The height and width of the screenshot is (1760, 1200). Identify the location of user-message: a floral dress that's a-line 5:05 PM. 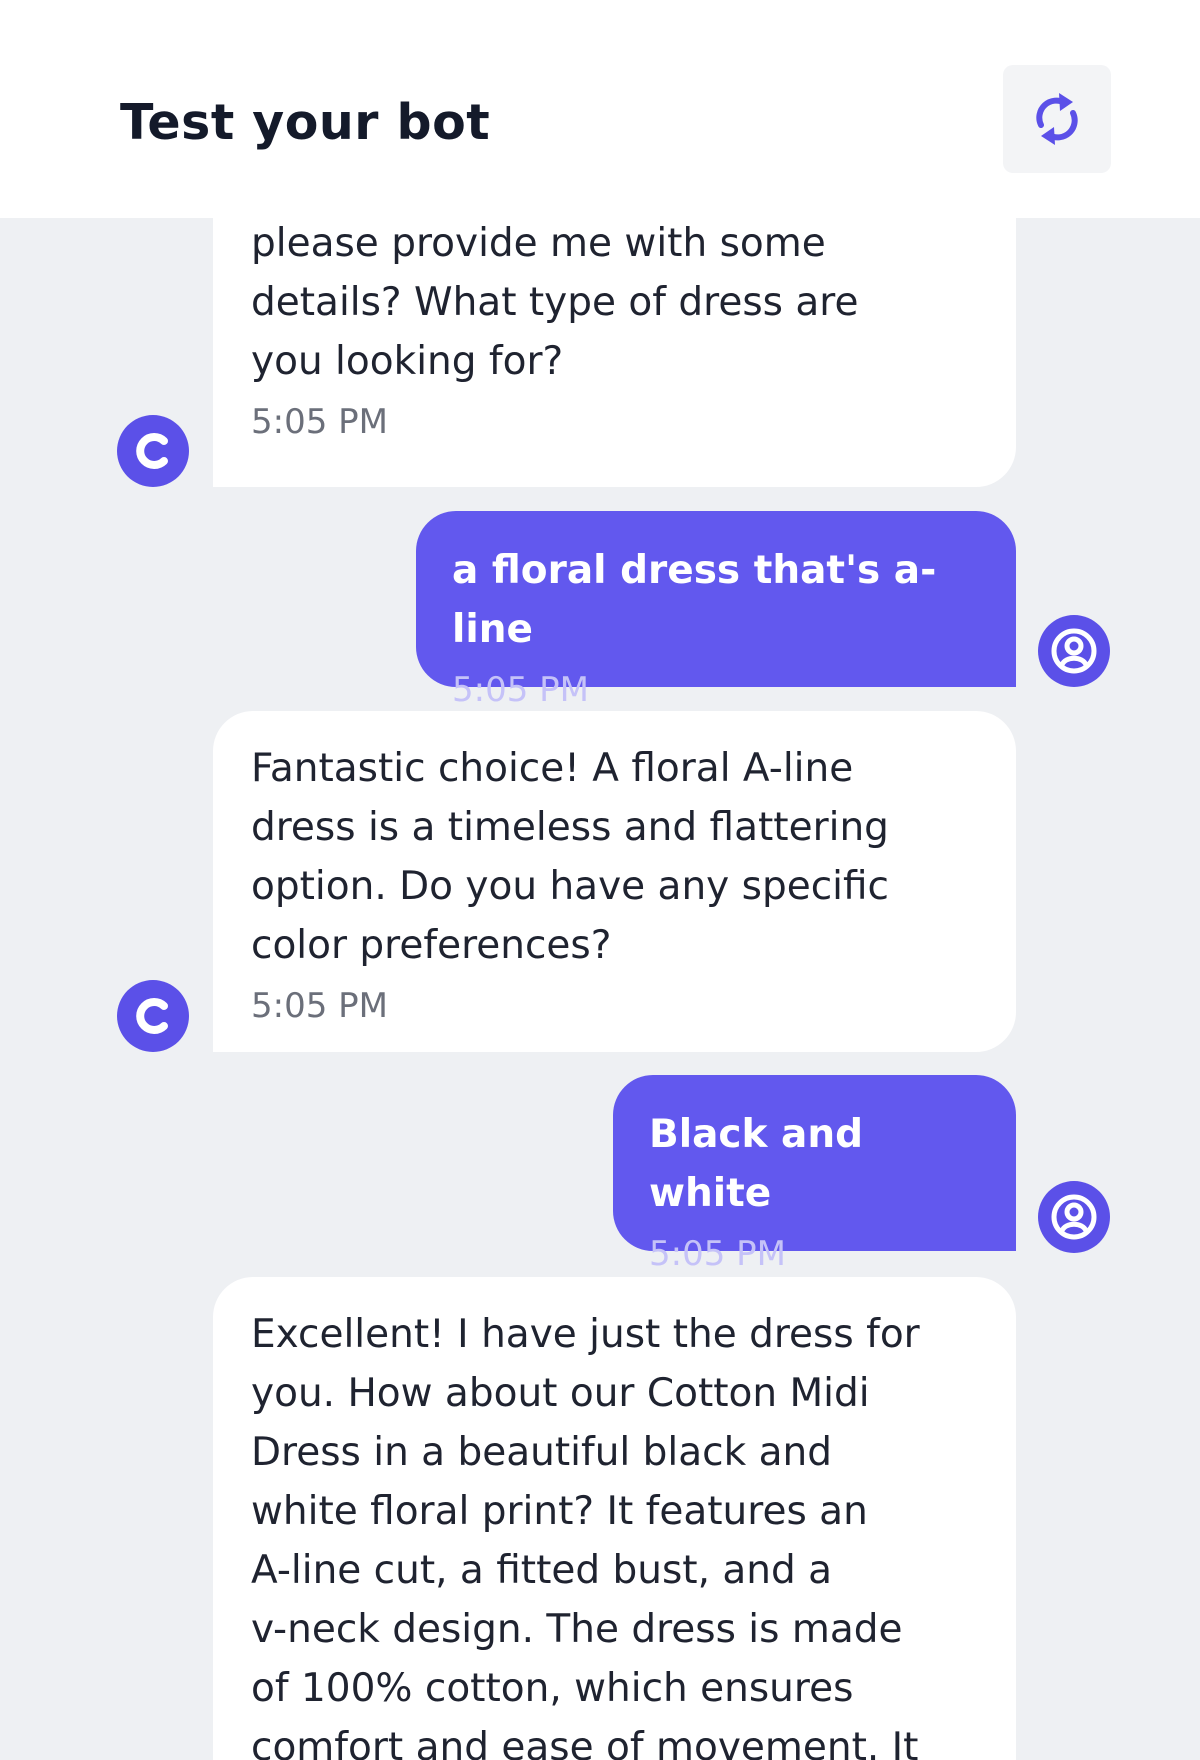
(716, 610).